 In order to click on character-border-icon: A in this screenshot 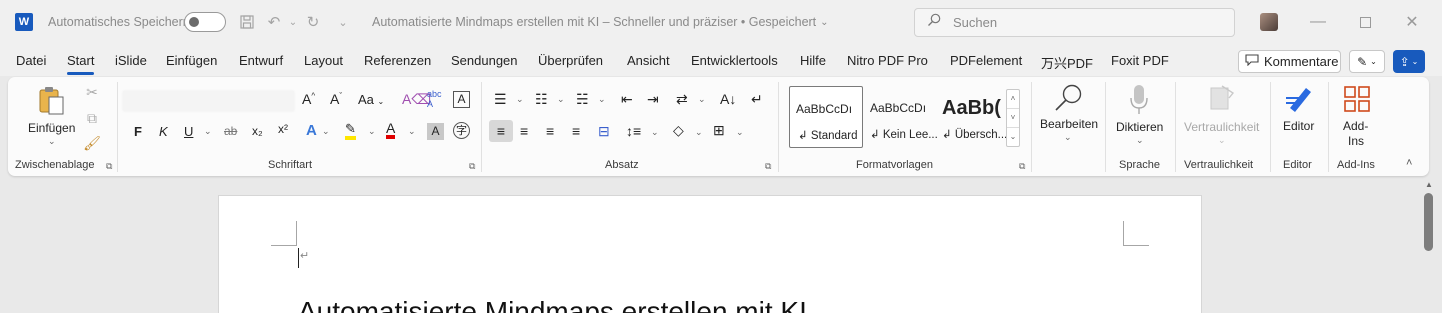, I will do `click(461, 99)`.